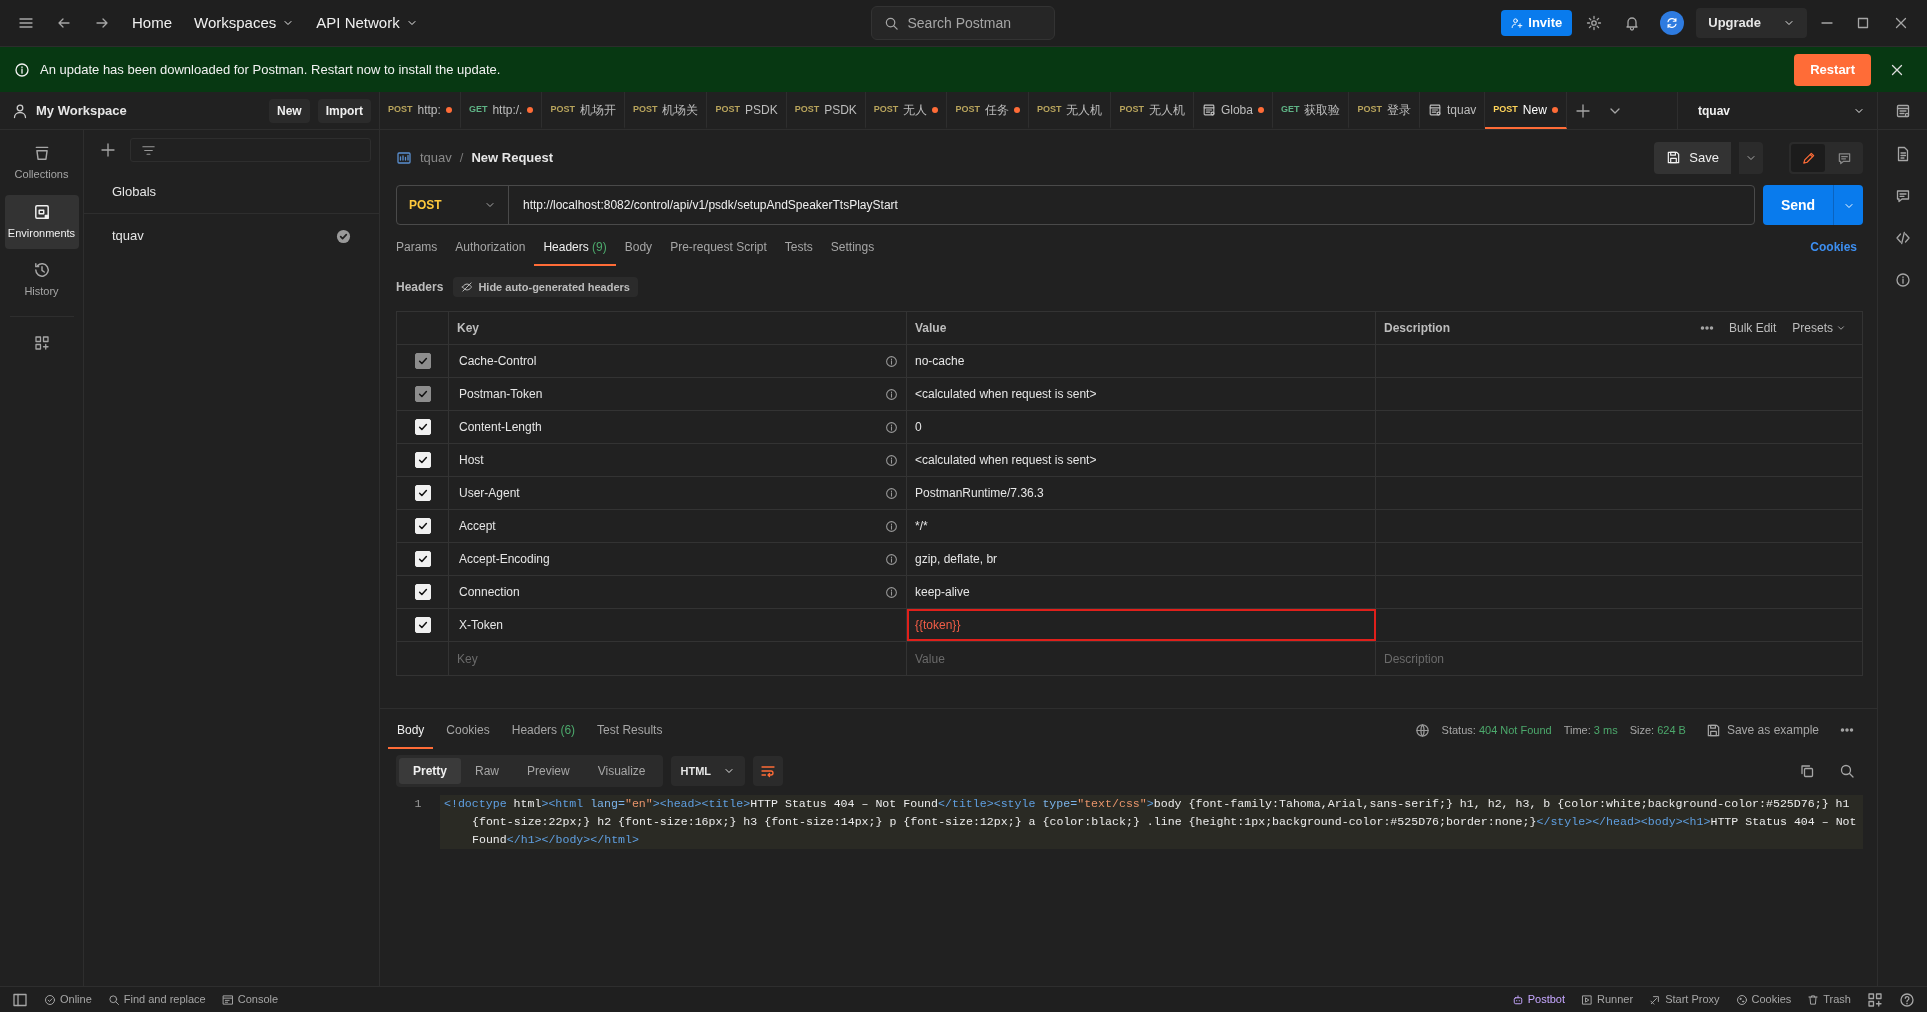 The height and width of the screenshot is (1012, 1927). What do you see at coordinates (344, 110) in the screenshot?
I see `header-button: Import` at bounding box center [344, 110].